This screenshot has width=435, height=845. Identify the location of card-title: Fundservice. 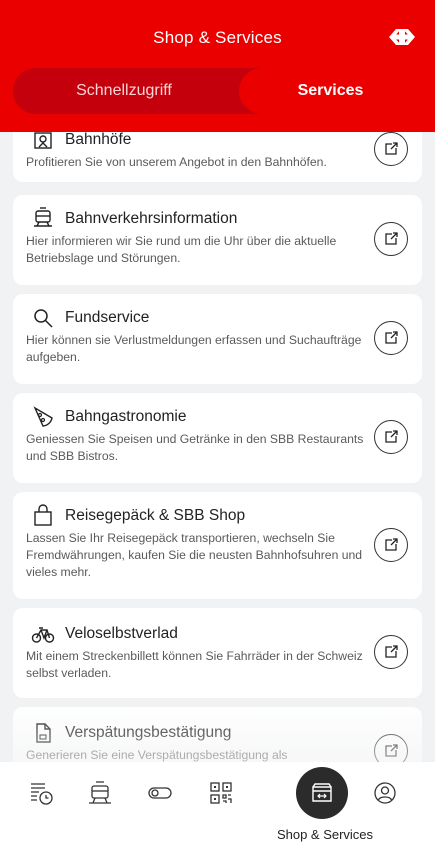
(107, 317).